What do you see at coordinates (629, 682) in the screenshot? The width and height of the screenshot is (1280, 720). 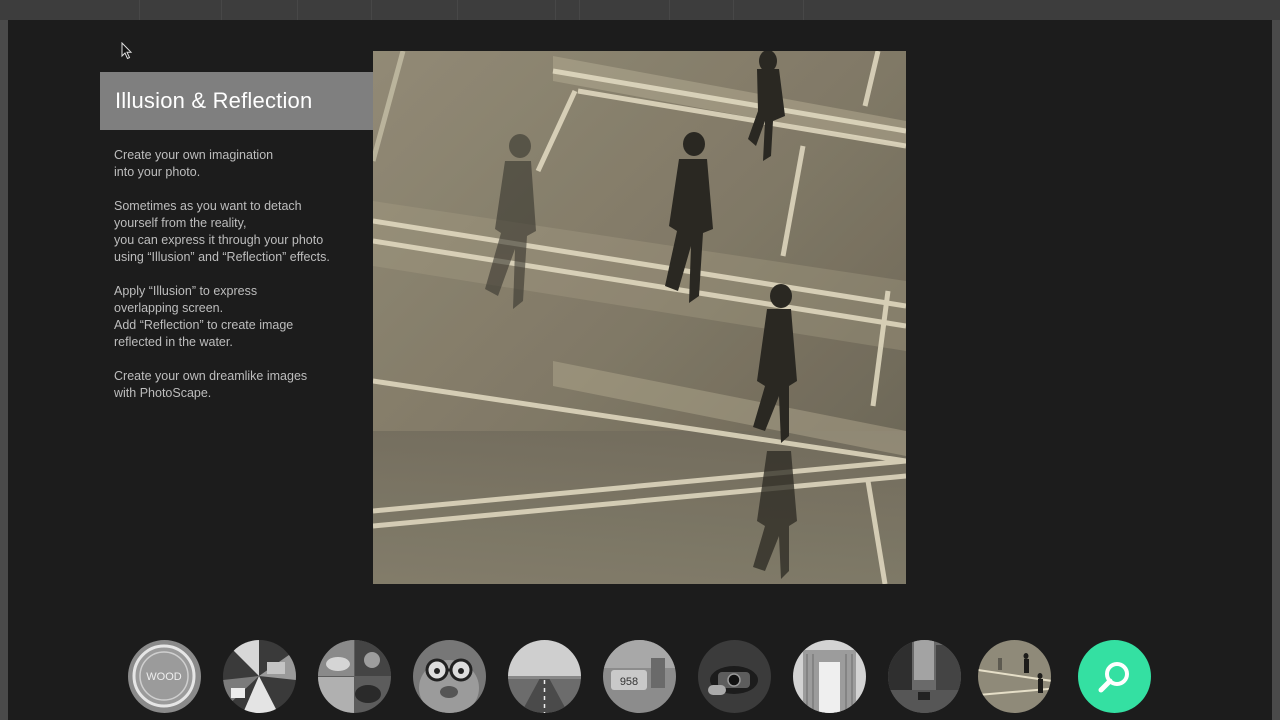 I see `thumbnail-text: 958` at bounding box center [629, 682].